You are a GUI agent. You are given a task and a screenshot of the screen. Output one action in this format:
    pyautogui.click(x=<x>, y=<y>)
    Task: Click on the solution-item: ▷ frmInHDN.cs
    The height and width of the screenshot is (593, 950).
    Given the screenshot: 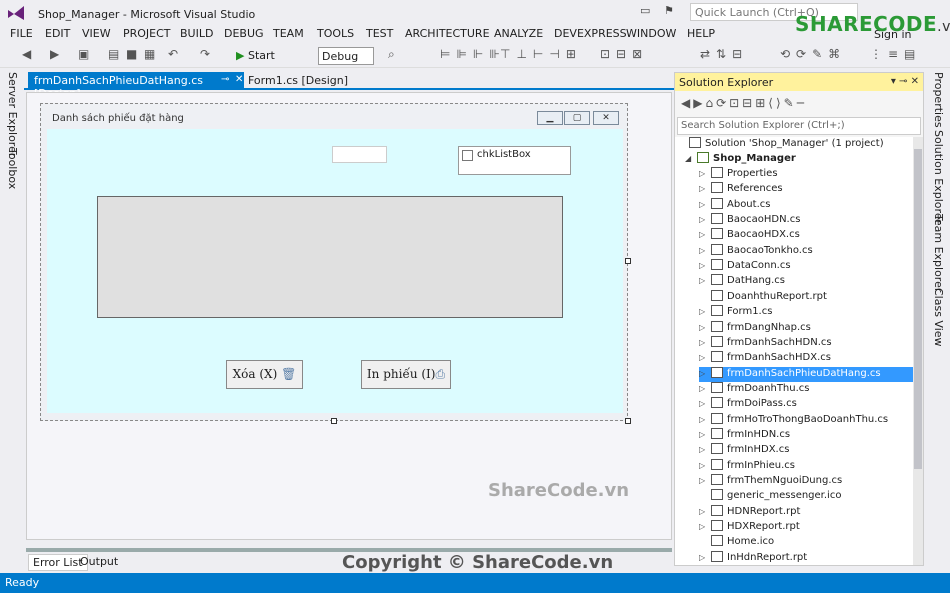 What is the action you would take?
    pyautogui.click(x=806, y=435)
    